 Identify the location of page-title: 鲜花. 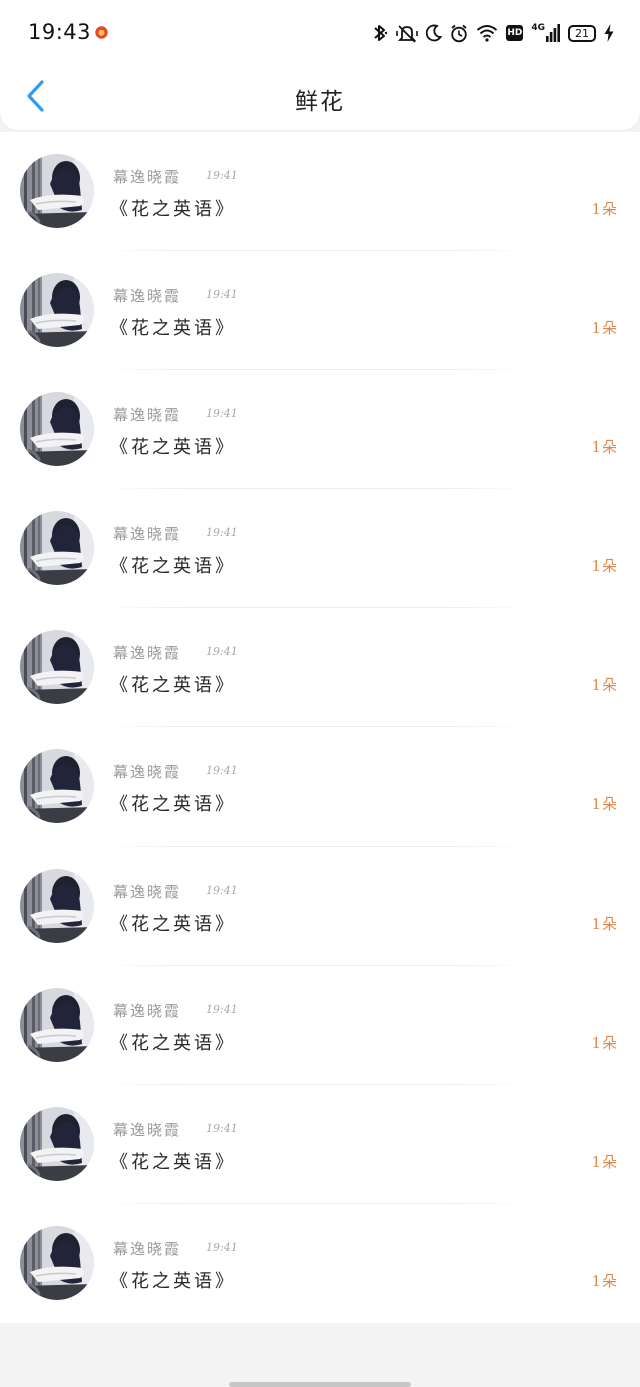
(320, 102).